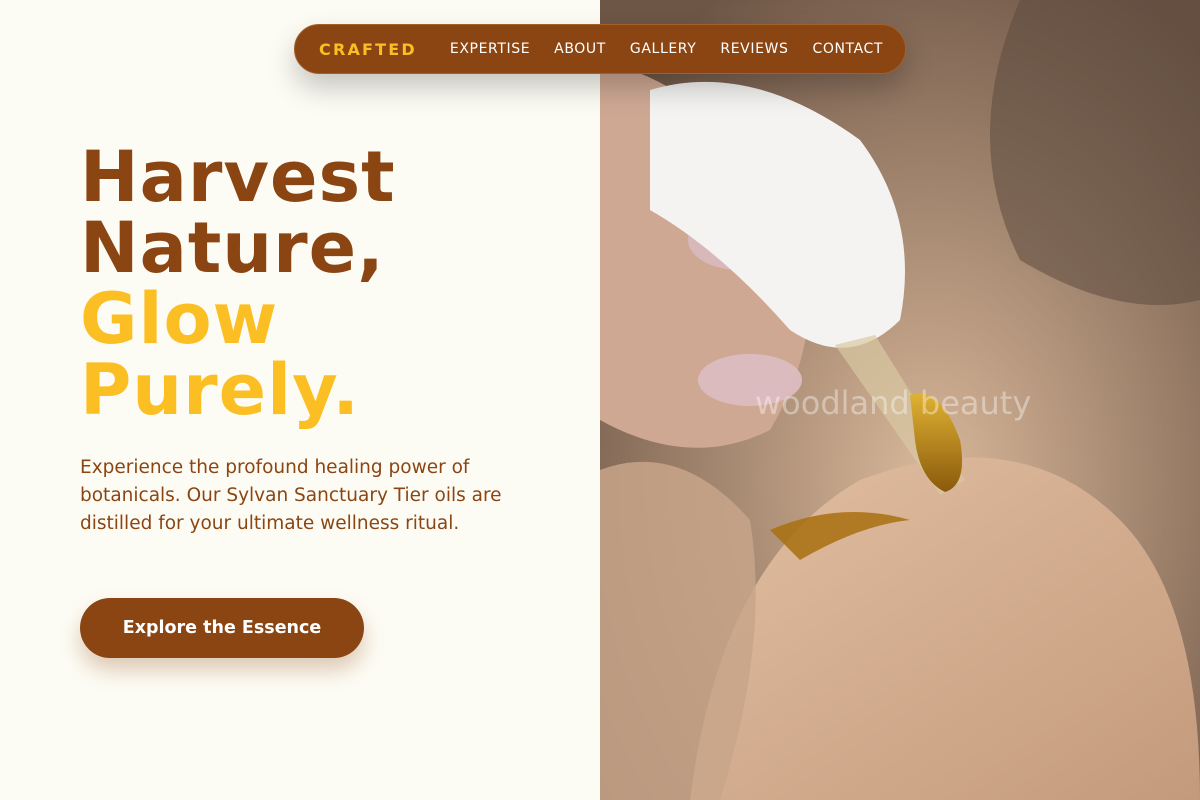  I want to click on headline-line-2: Nature,, so click(232, 248).